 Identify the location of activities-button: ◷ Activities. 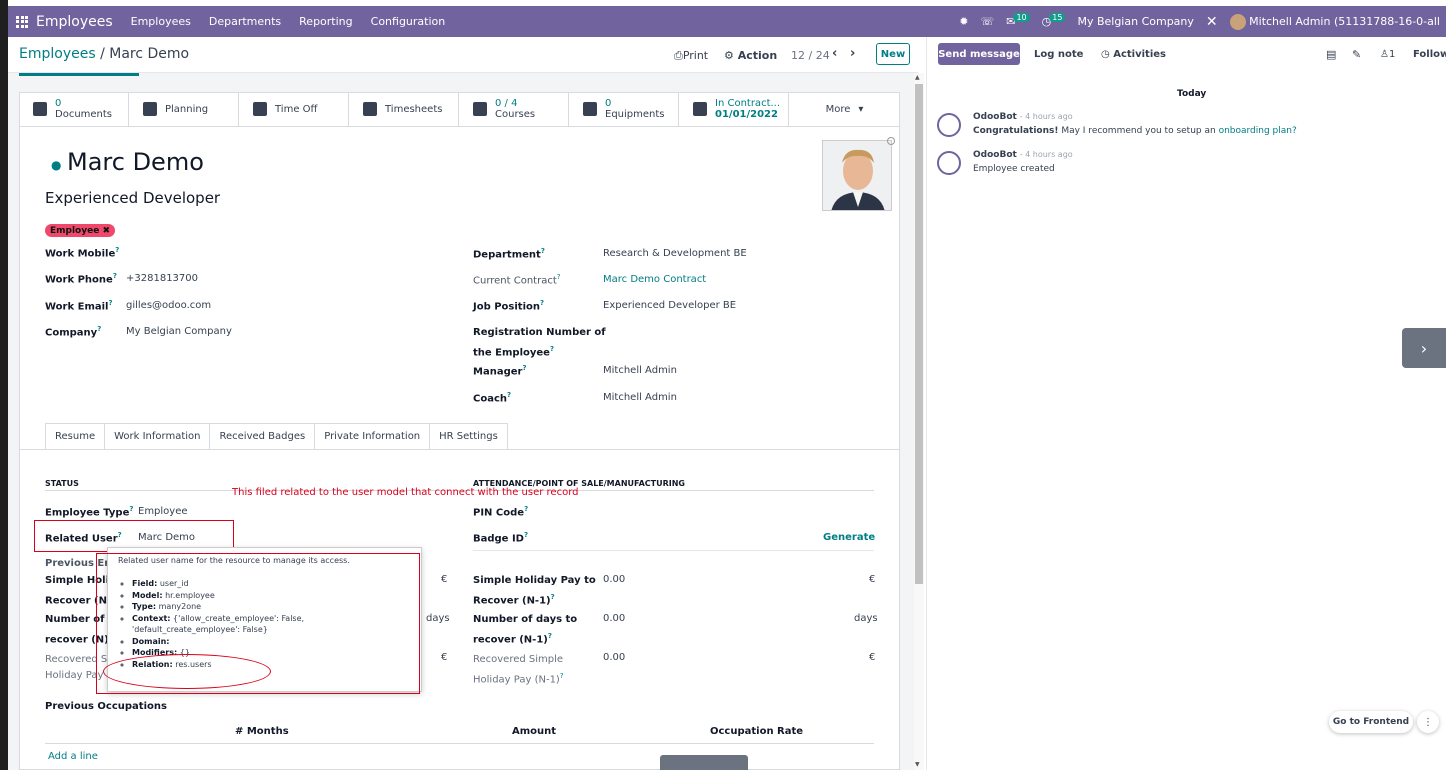
(1133, 54).